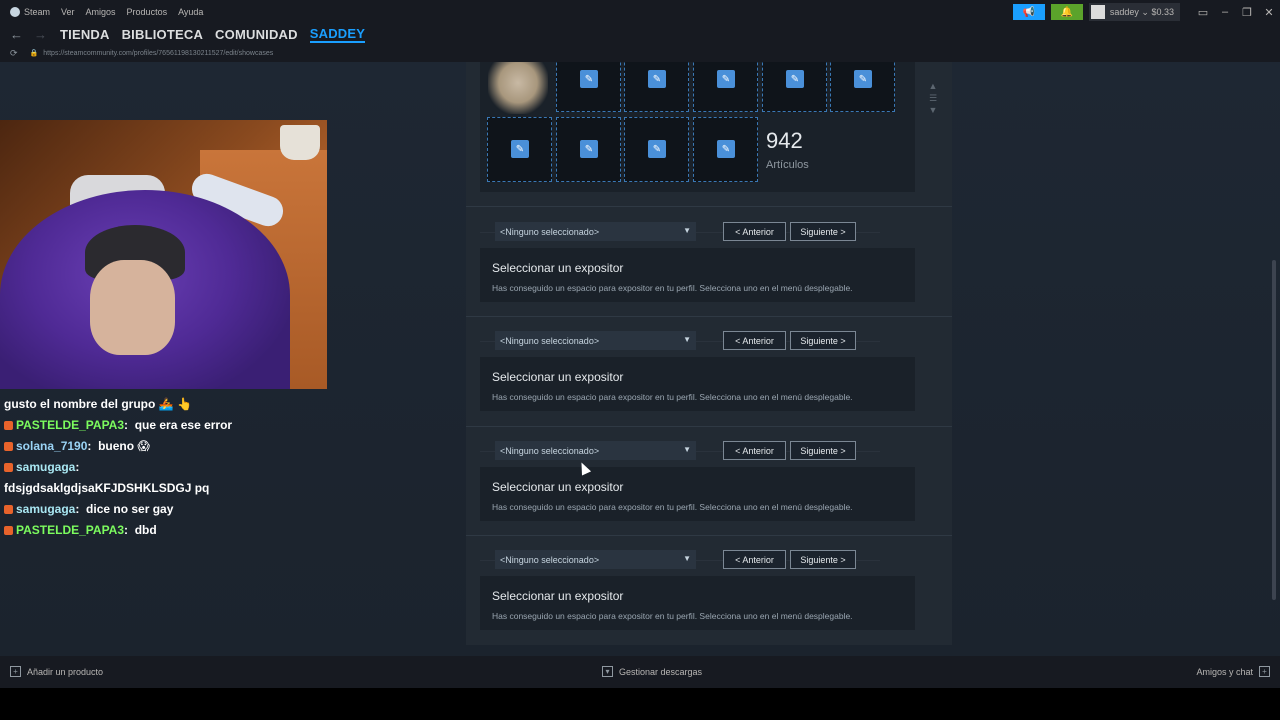 The width and height of the screenshot is (1280, 720). Describe the element at coordinates (163, 254) in the screenshot. I see `webcam-overlay` at that location.